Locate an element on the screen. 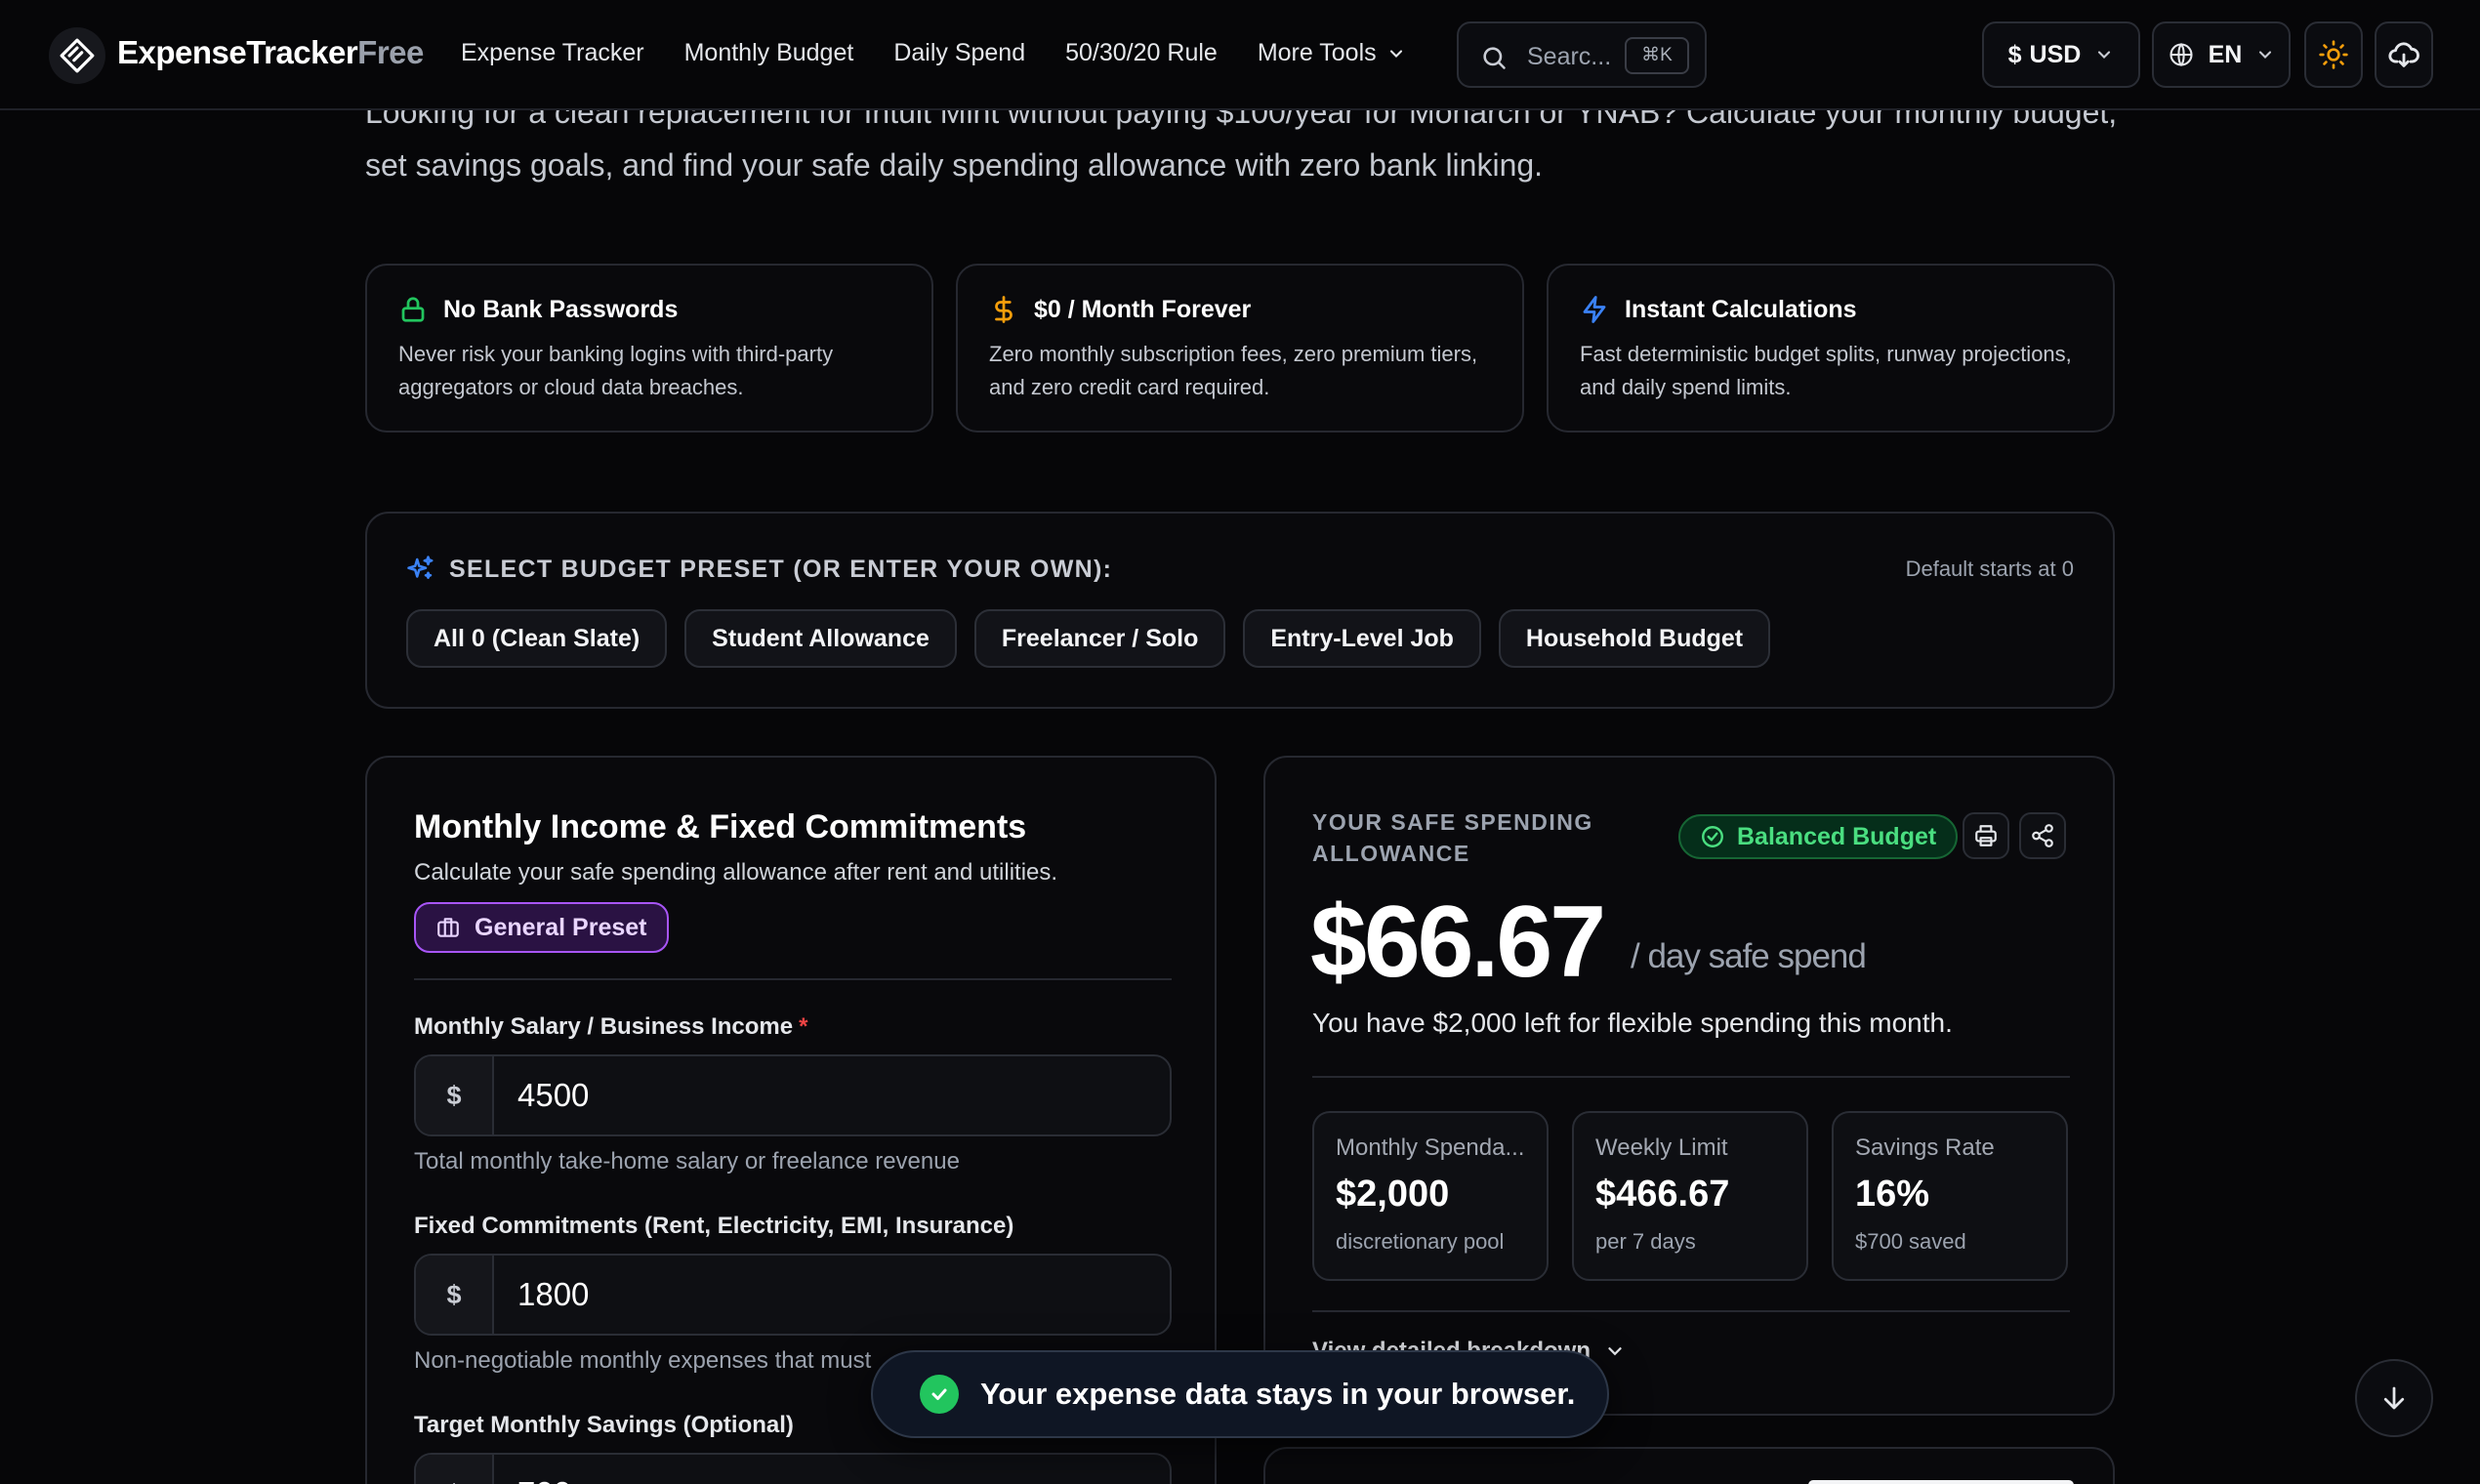 The width and height of the screenshot is (2480, 1484). stat-subtext: $700 saved is located at coordinates (1910, 1242).